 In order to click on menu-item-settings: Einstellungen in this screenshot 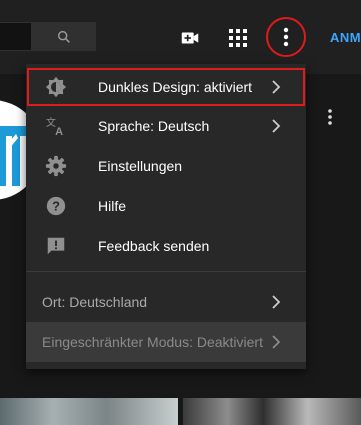, I will do `click(166, 166)`.